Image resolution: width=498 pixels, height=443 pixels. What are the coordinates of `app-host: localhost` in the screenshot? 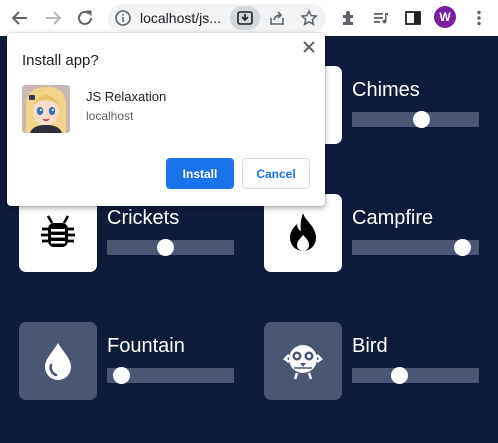 It's located at (110, 116).